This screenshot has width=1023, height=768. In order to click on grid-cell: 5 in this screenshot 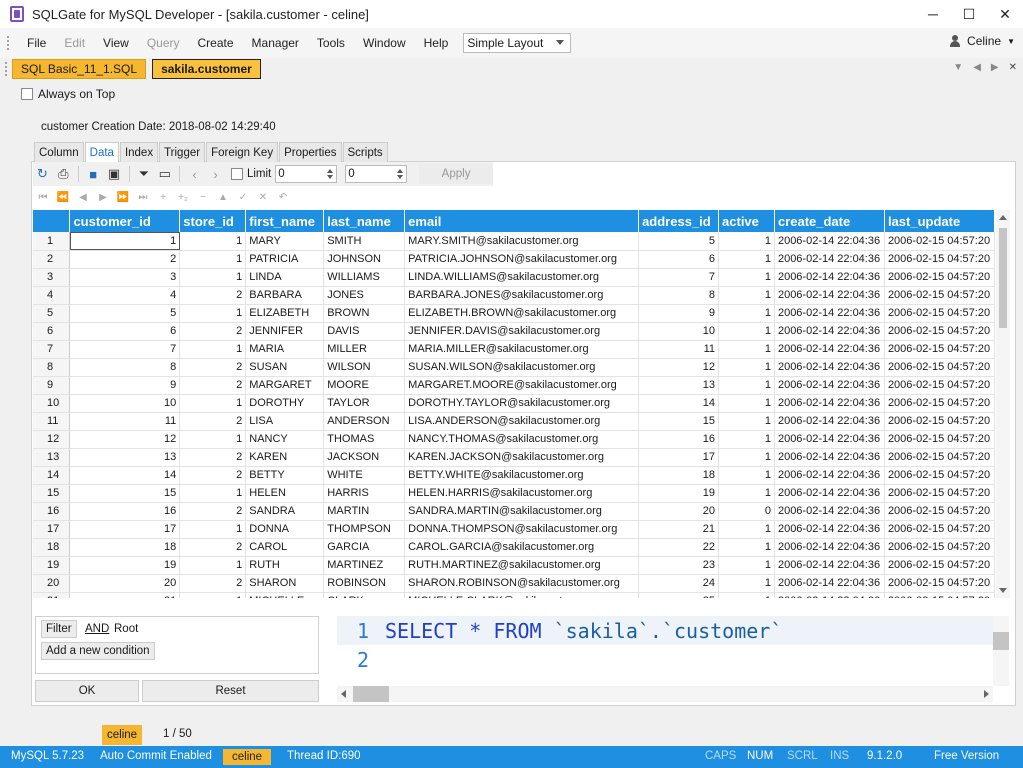, I will do `click(679, 241)`.